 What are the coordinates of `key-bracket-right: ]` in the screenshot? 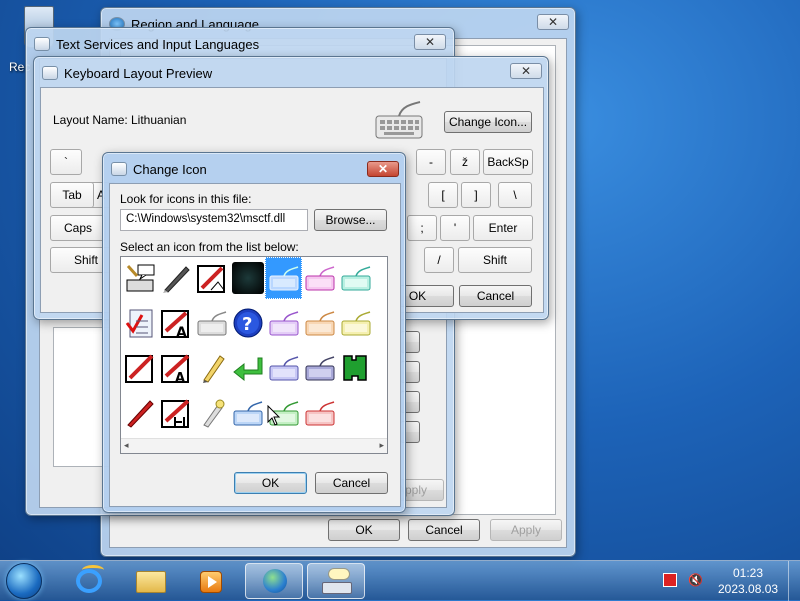 It's located at (476, 195).